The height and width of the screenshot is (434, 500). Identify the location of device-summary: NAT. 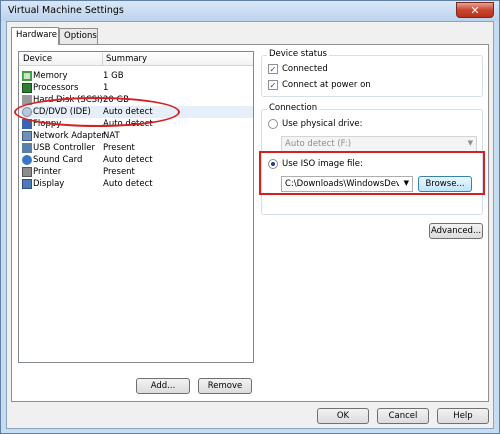
(111, 136).